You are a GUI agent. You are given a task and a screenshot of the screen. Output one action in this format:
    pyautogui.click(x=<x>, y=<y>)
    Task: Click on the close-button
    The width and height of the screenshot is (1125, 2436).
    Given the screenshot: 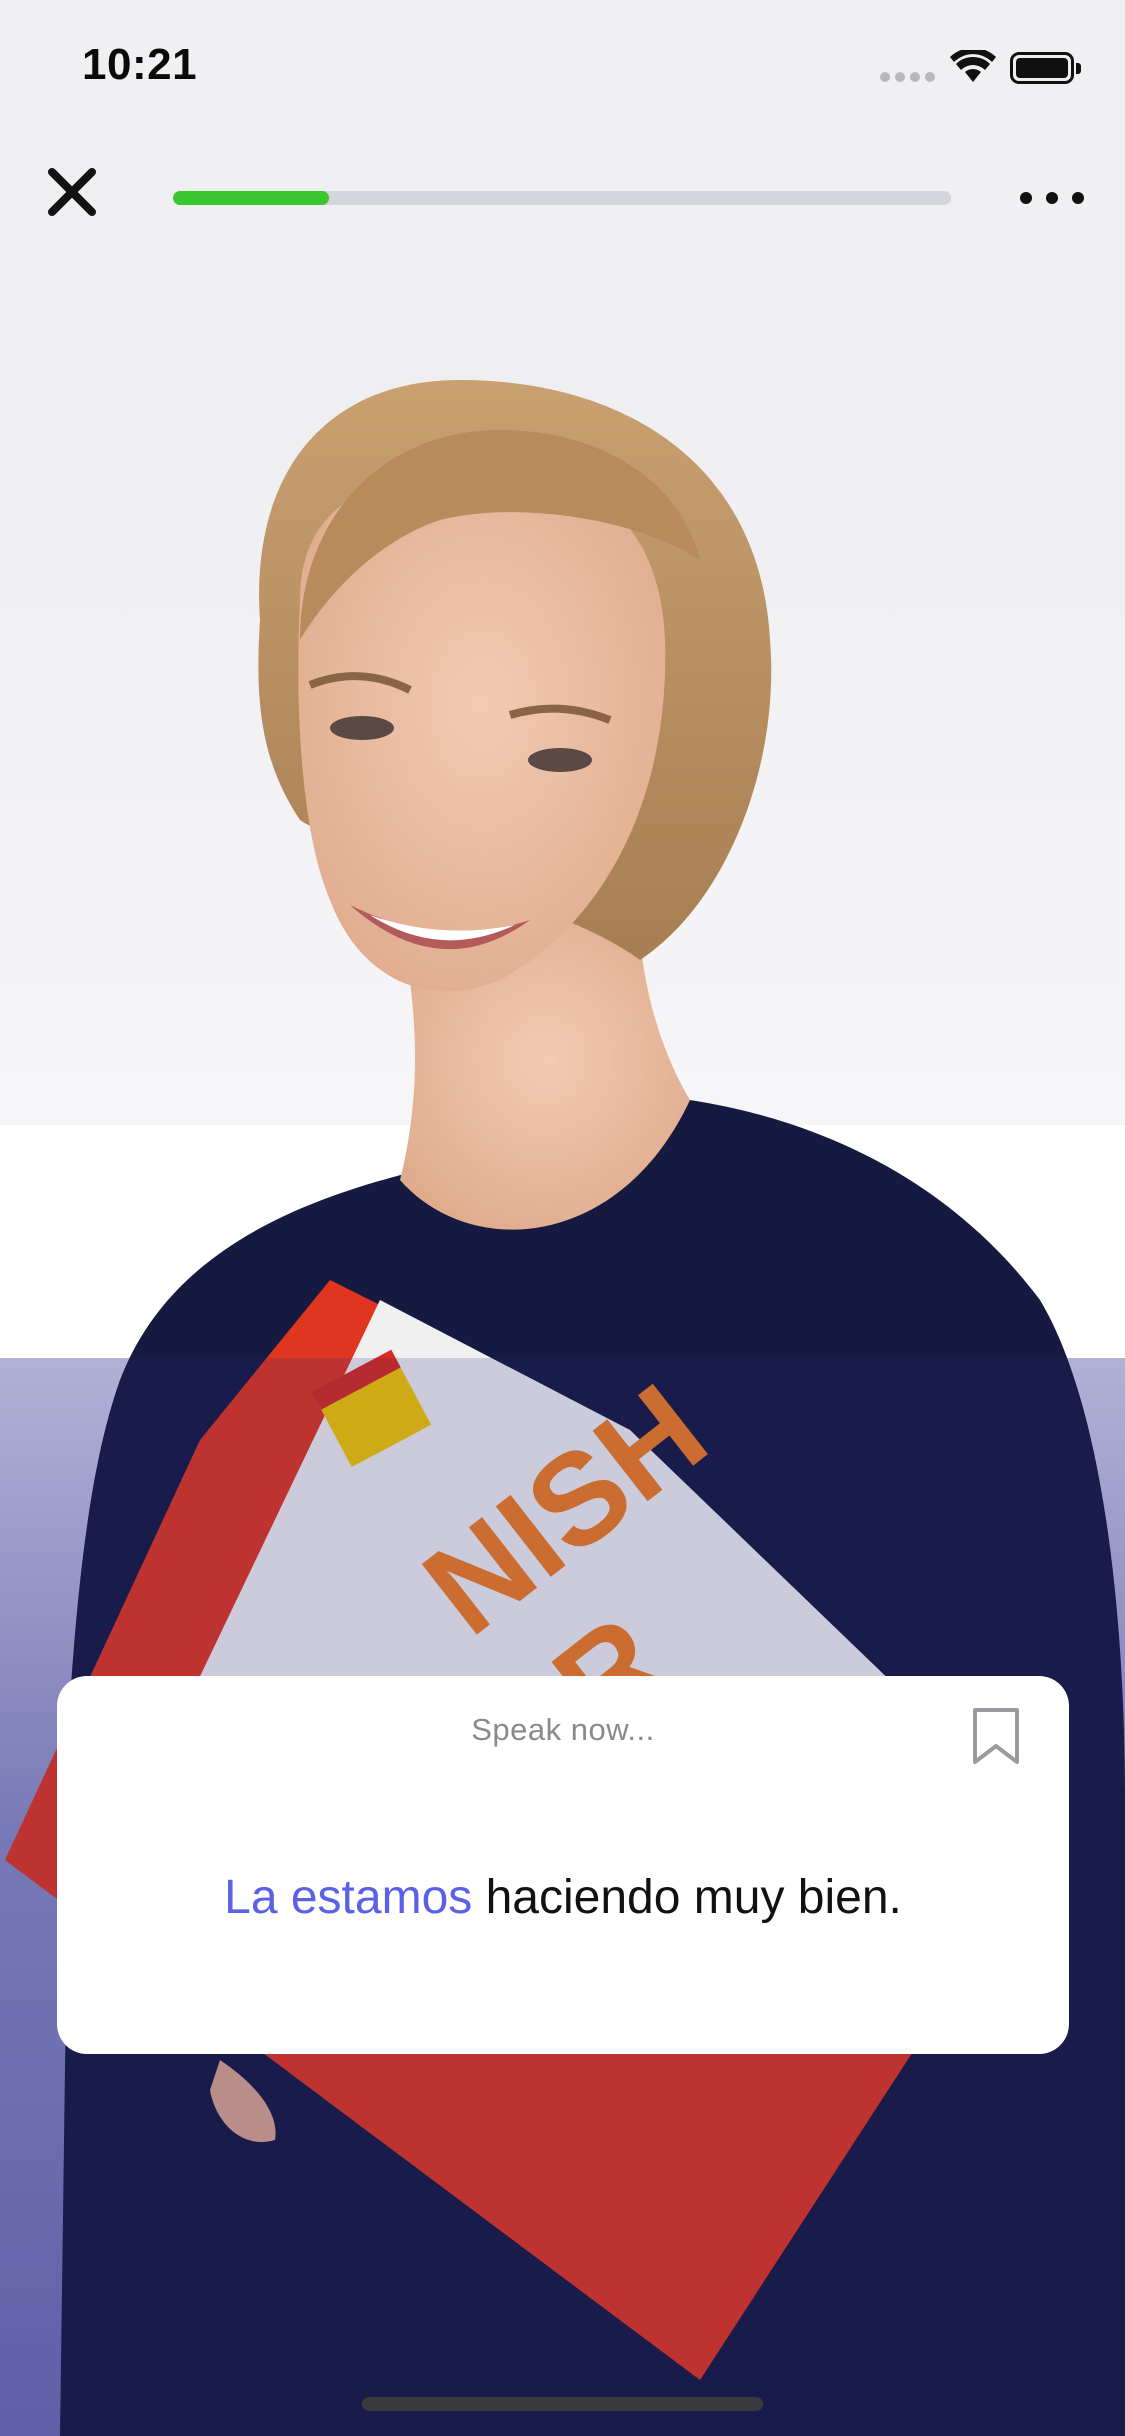 What is the action you would take?
    pyautogui.click(x=72, y=192)
    